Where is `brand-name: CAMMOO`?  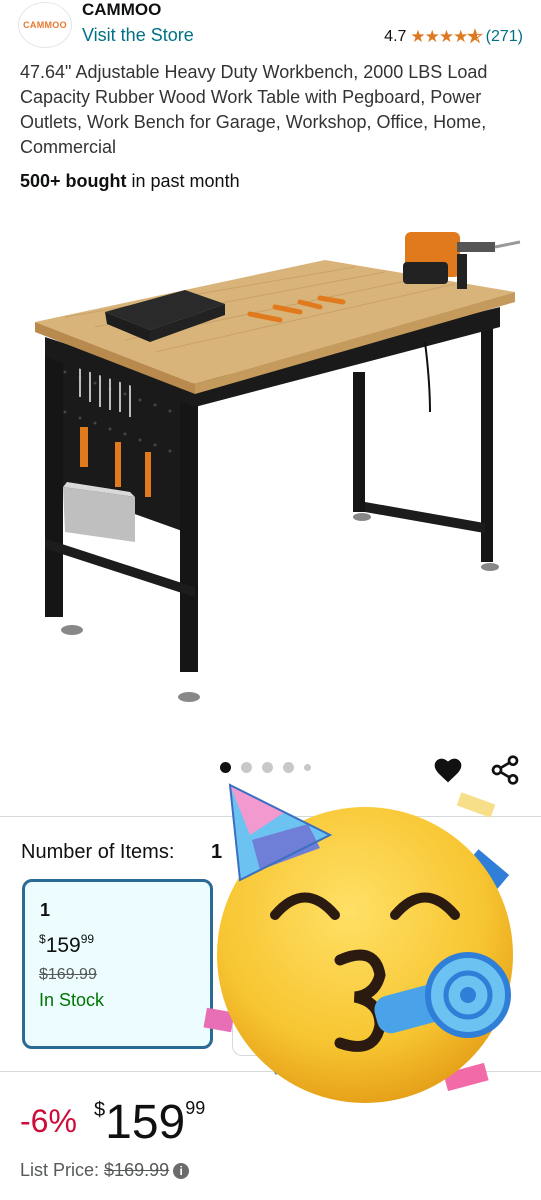 brand-name: CAMMOO is located at coordinates (121, 10).